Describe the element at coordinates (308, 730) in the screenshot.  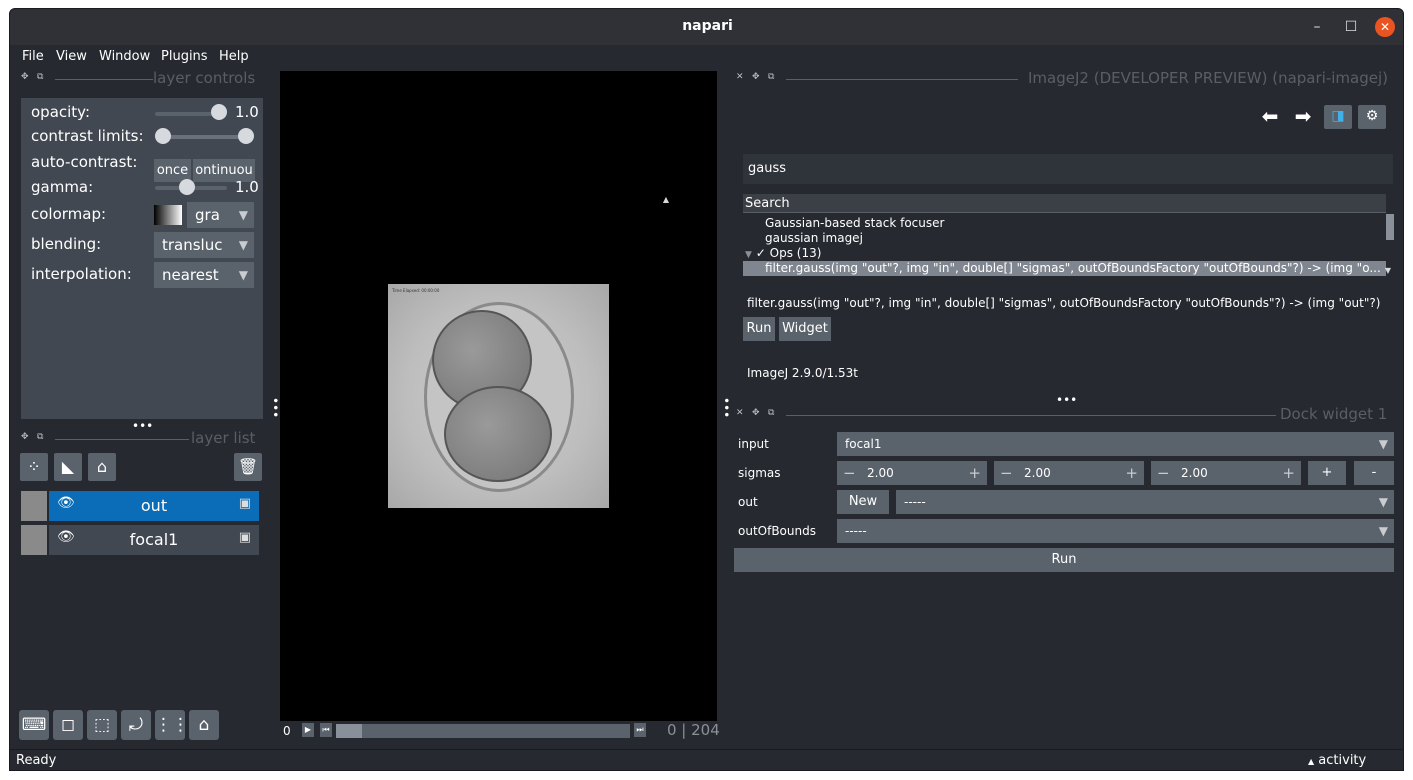
I see `play-button: ▶` at that location.